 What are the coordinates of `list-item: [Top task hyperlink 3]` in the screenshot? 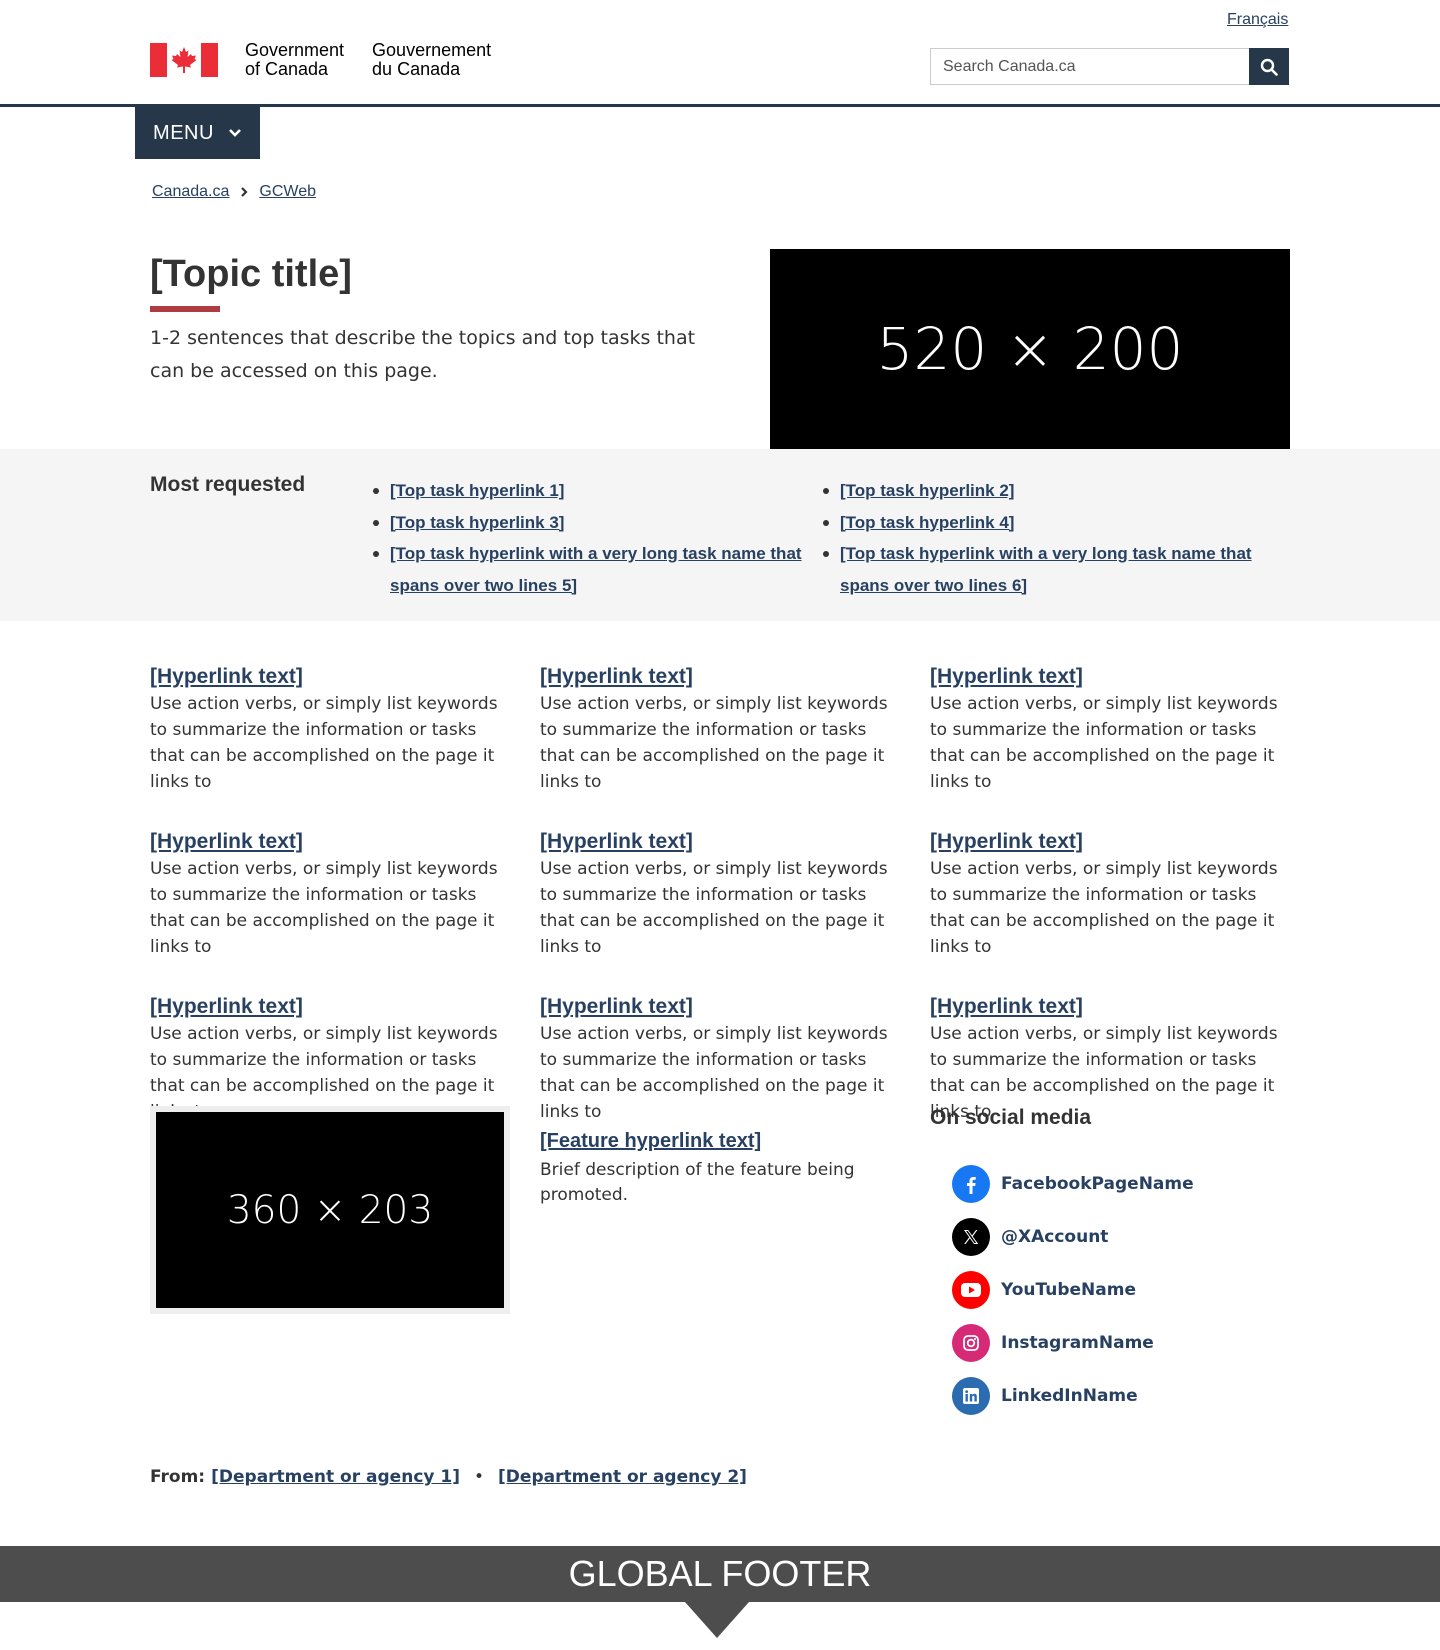 It's located at (591, 523).